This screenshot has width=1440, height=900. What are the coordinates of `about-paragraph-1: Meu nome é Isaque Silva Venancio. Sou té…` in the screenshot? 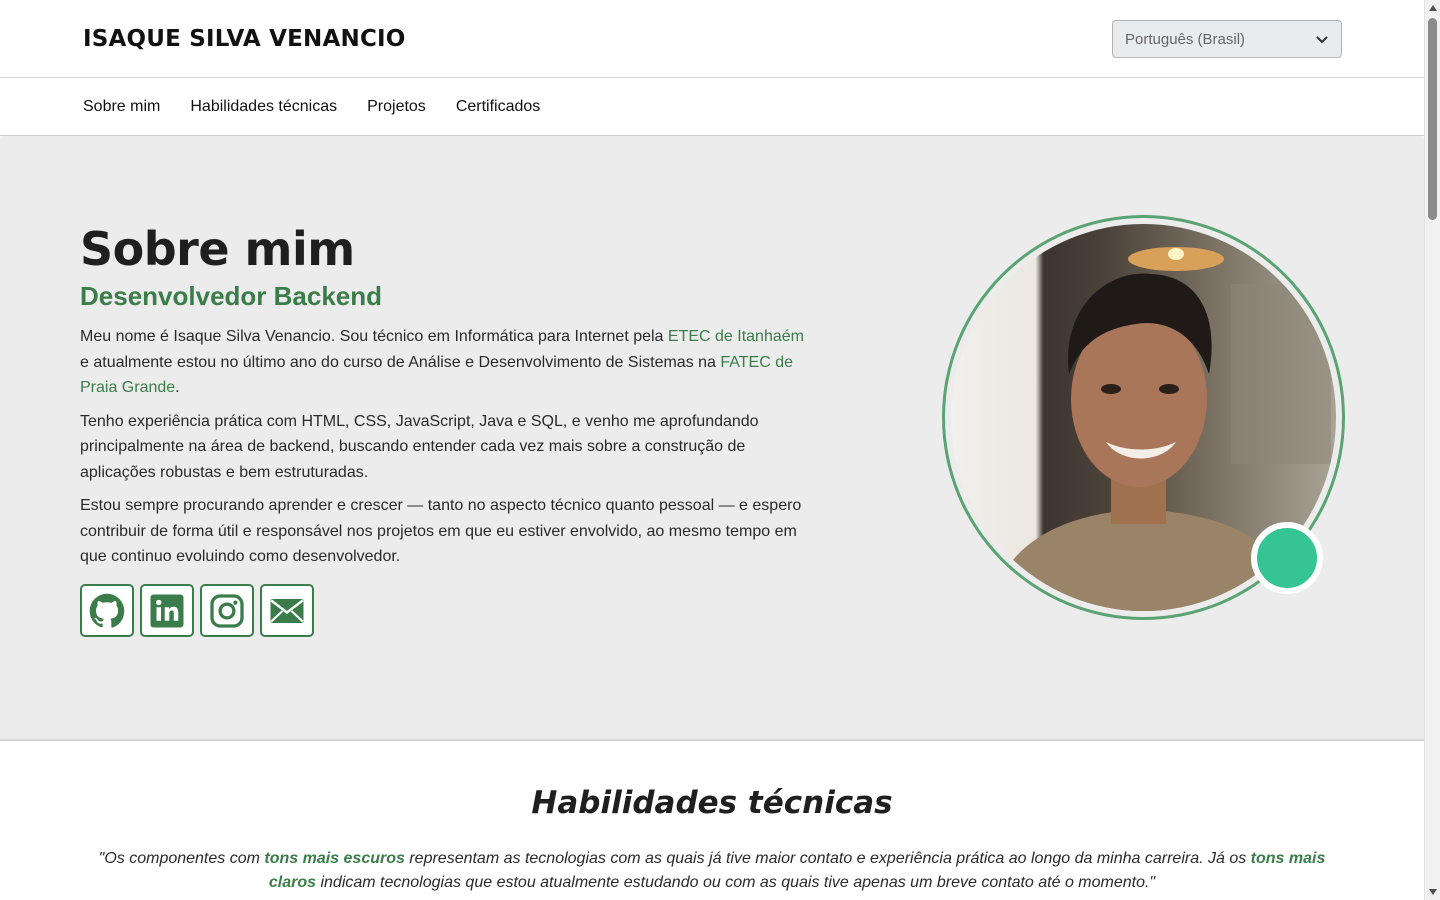 It's located at (442, 362).